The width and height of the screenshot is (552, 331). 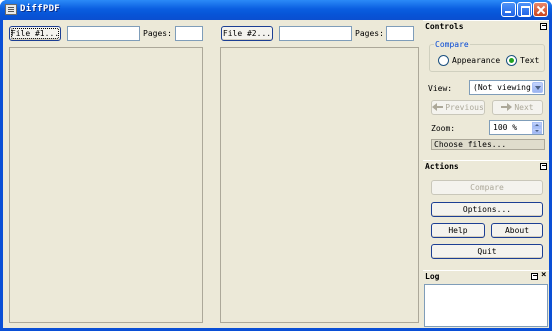 I want to click on quit-button: Quit, so click(x=487, y=251).